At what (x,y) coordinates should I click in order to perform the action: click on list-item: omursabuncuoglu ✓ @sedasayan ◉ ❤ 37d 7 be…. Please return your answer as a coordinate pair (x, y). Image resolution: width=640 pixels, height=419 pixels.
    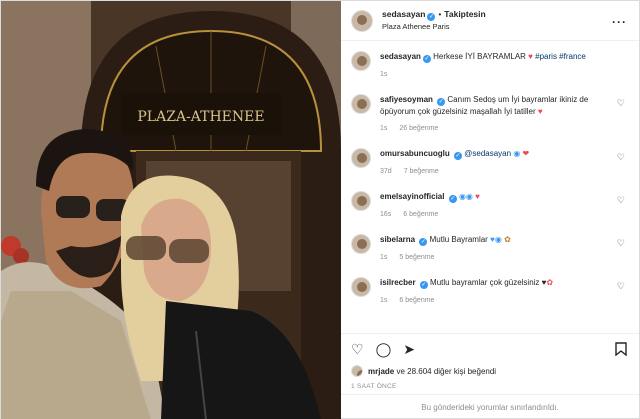
    Looking at the image, I should click on (490, 162).